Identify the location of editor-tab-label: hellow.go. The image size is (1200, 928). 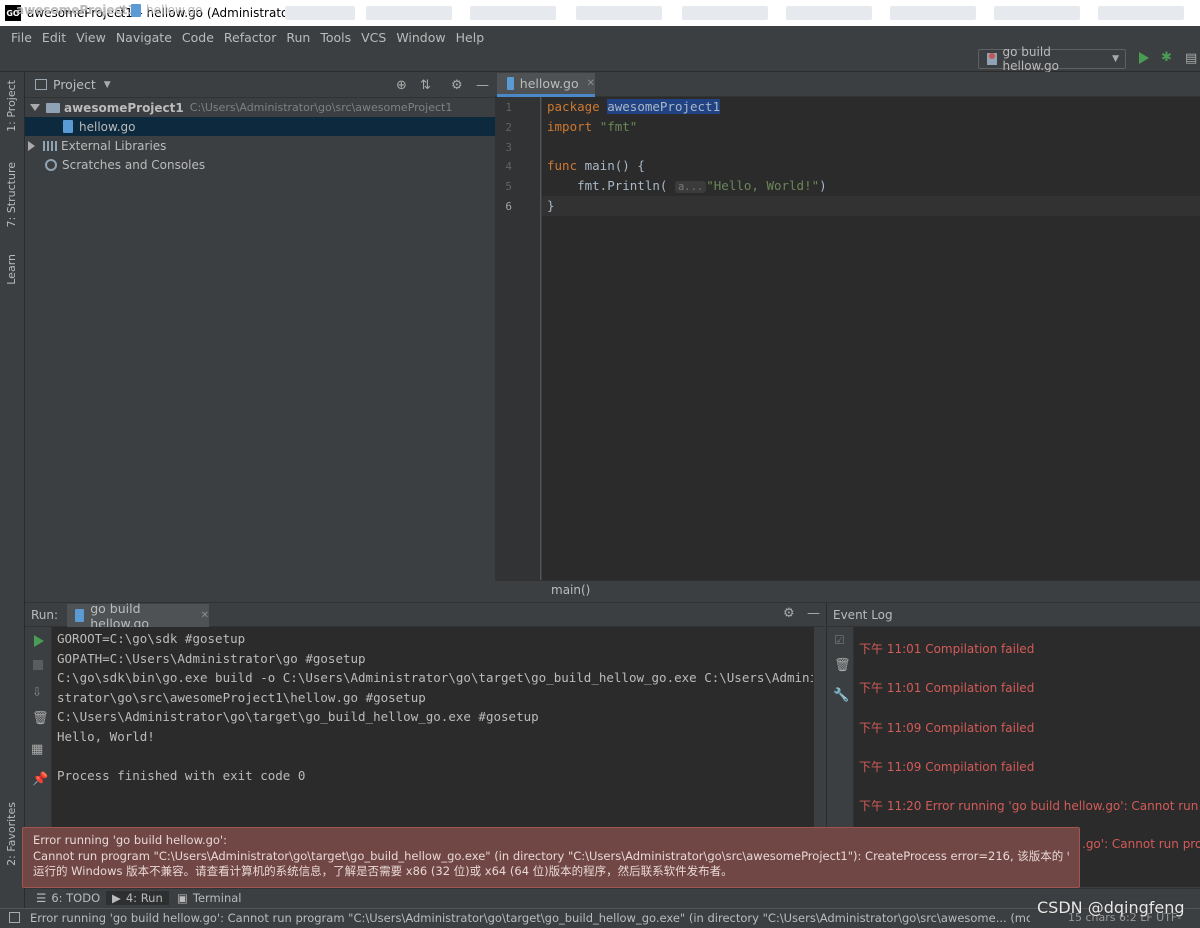
(549, 83).